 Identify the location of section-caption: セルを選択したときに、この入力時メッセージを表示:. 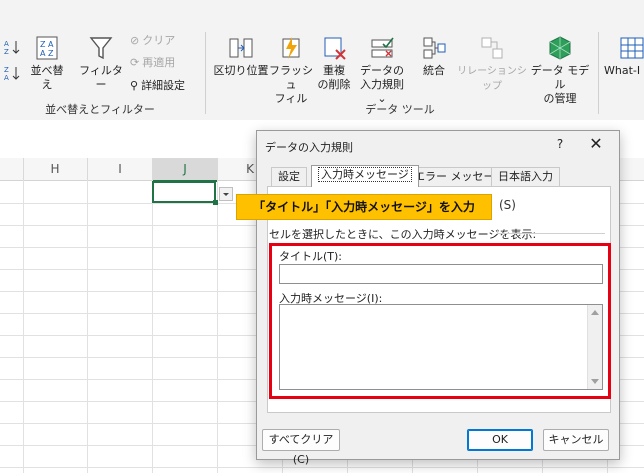
(405, 234).